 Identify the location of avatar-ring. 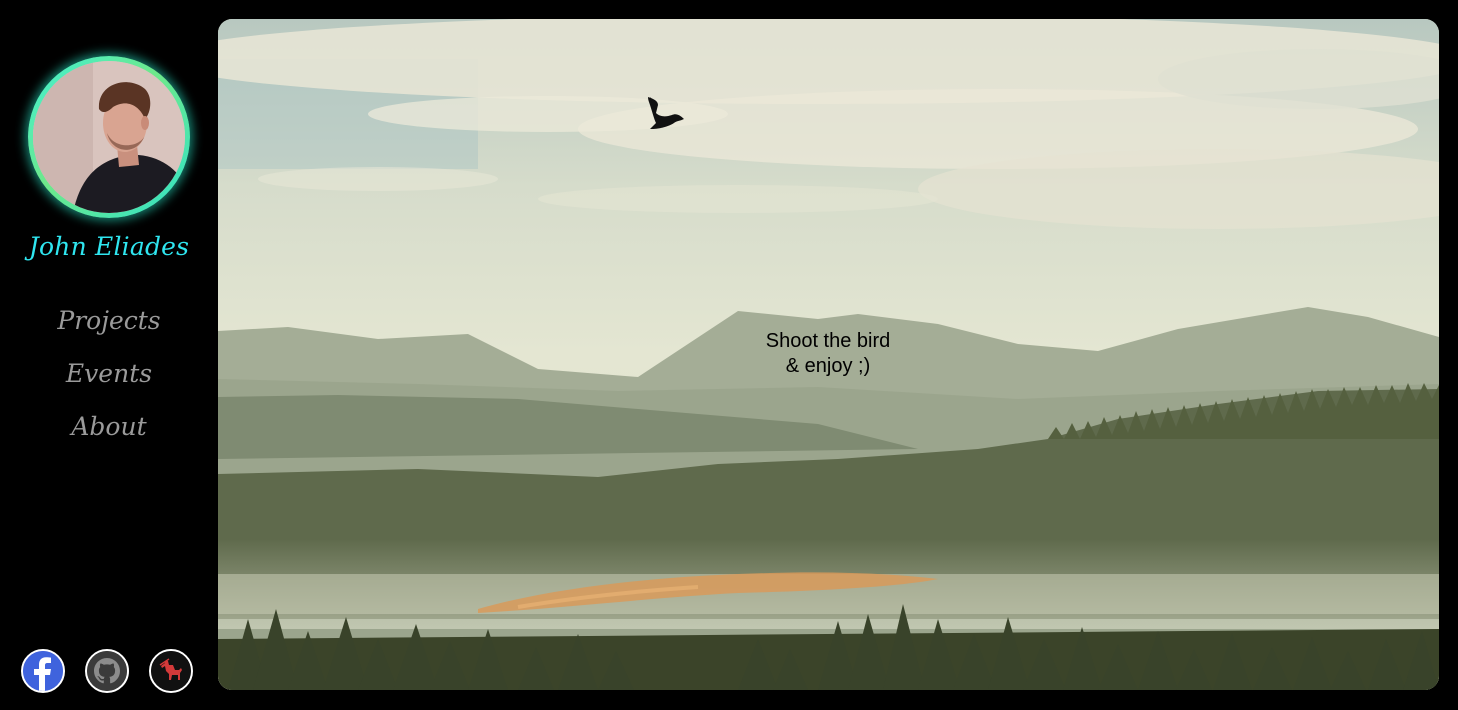
(109, 137).